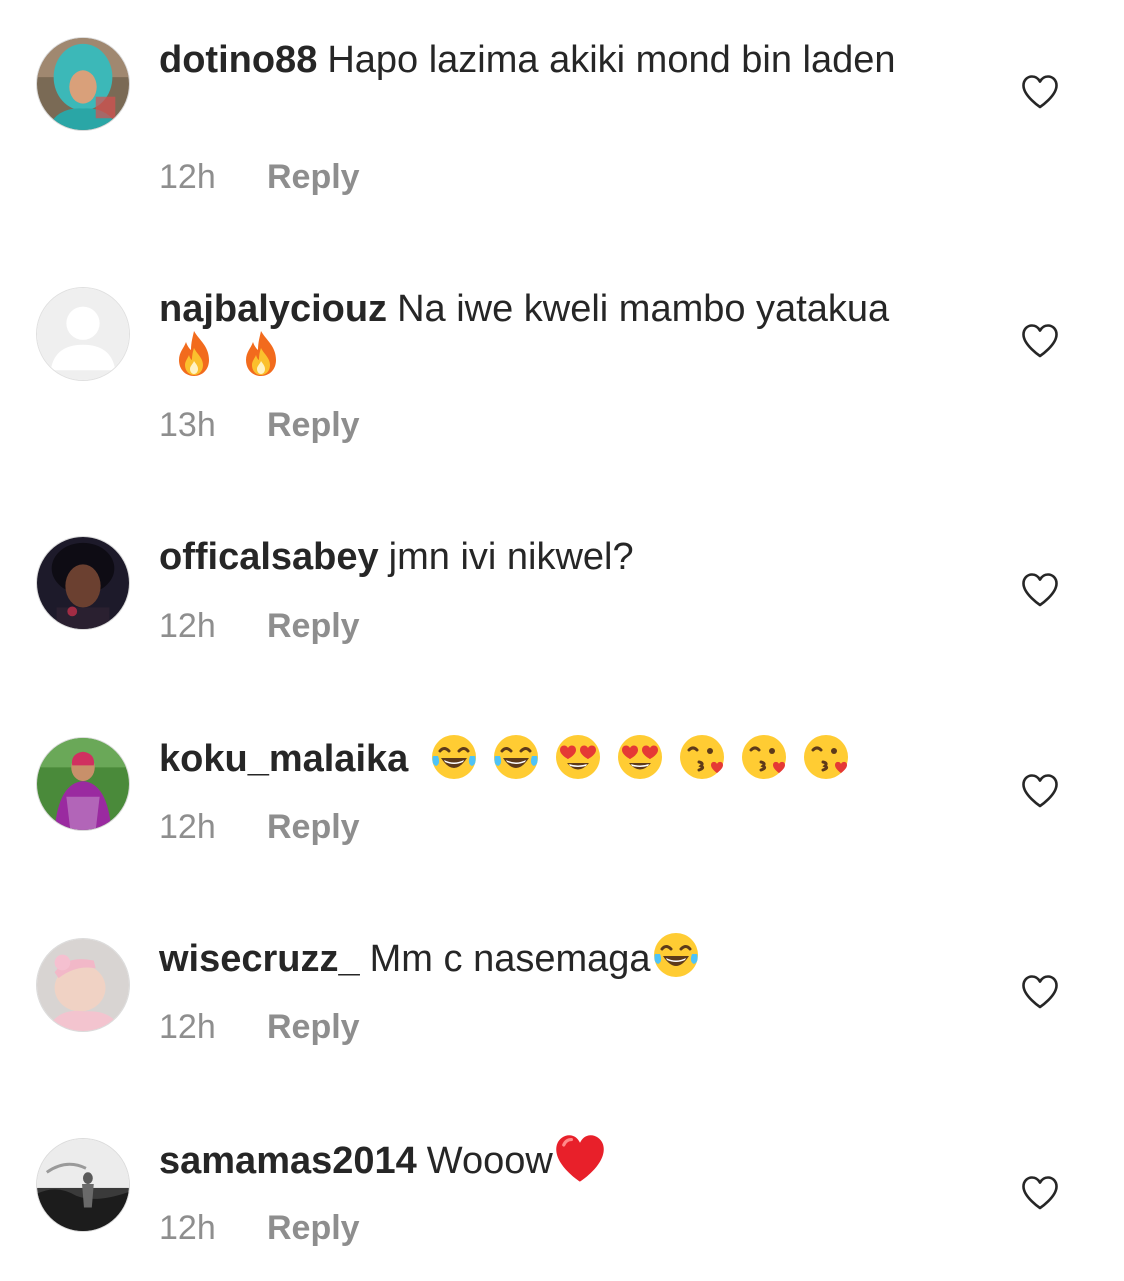  I want to click on comment-text: Wooow, so click(489, 1161).